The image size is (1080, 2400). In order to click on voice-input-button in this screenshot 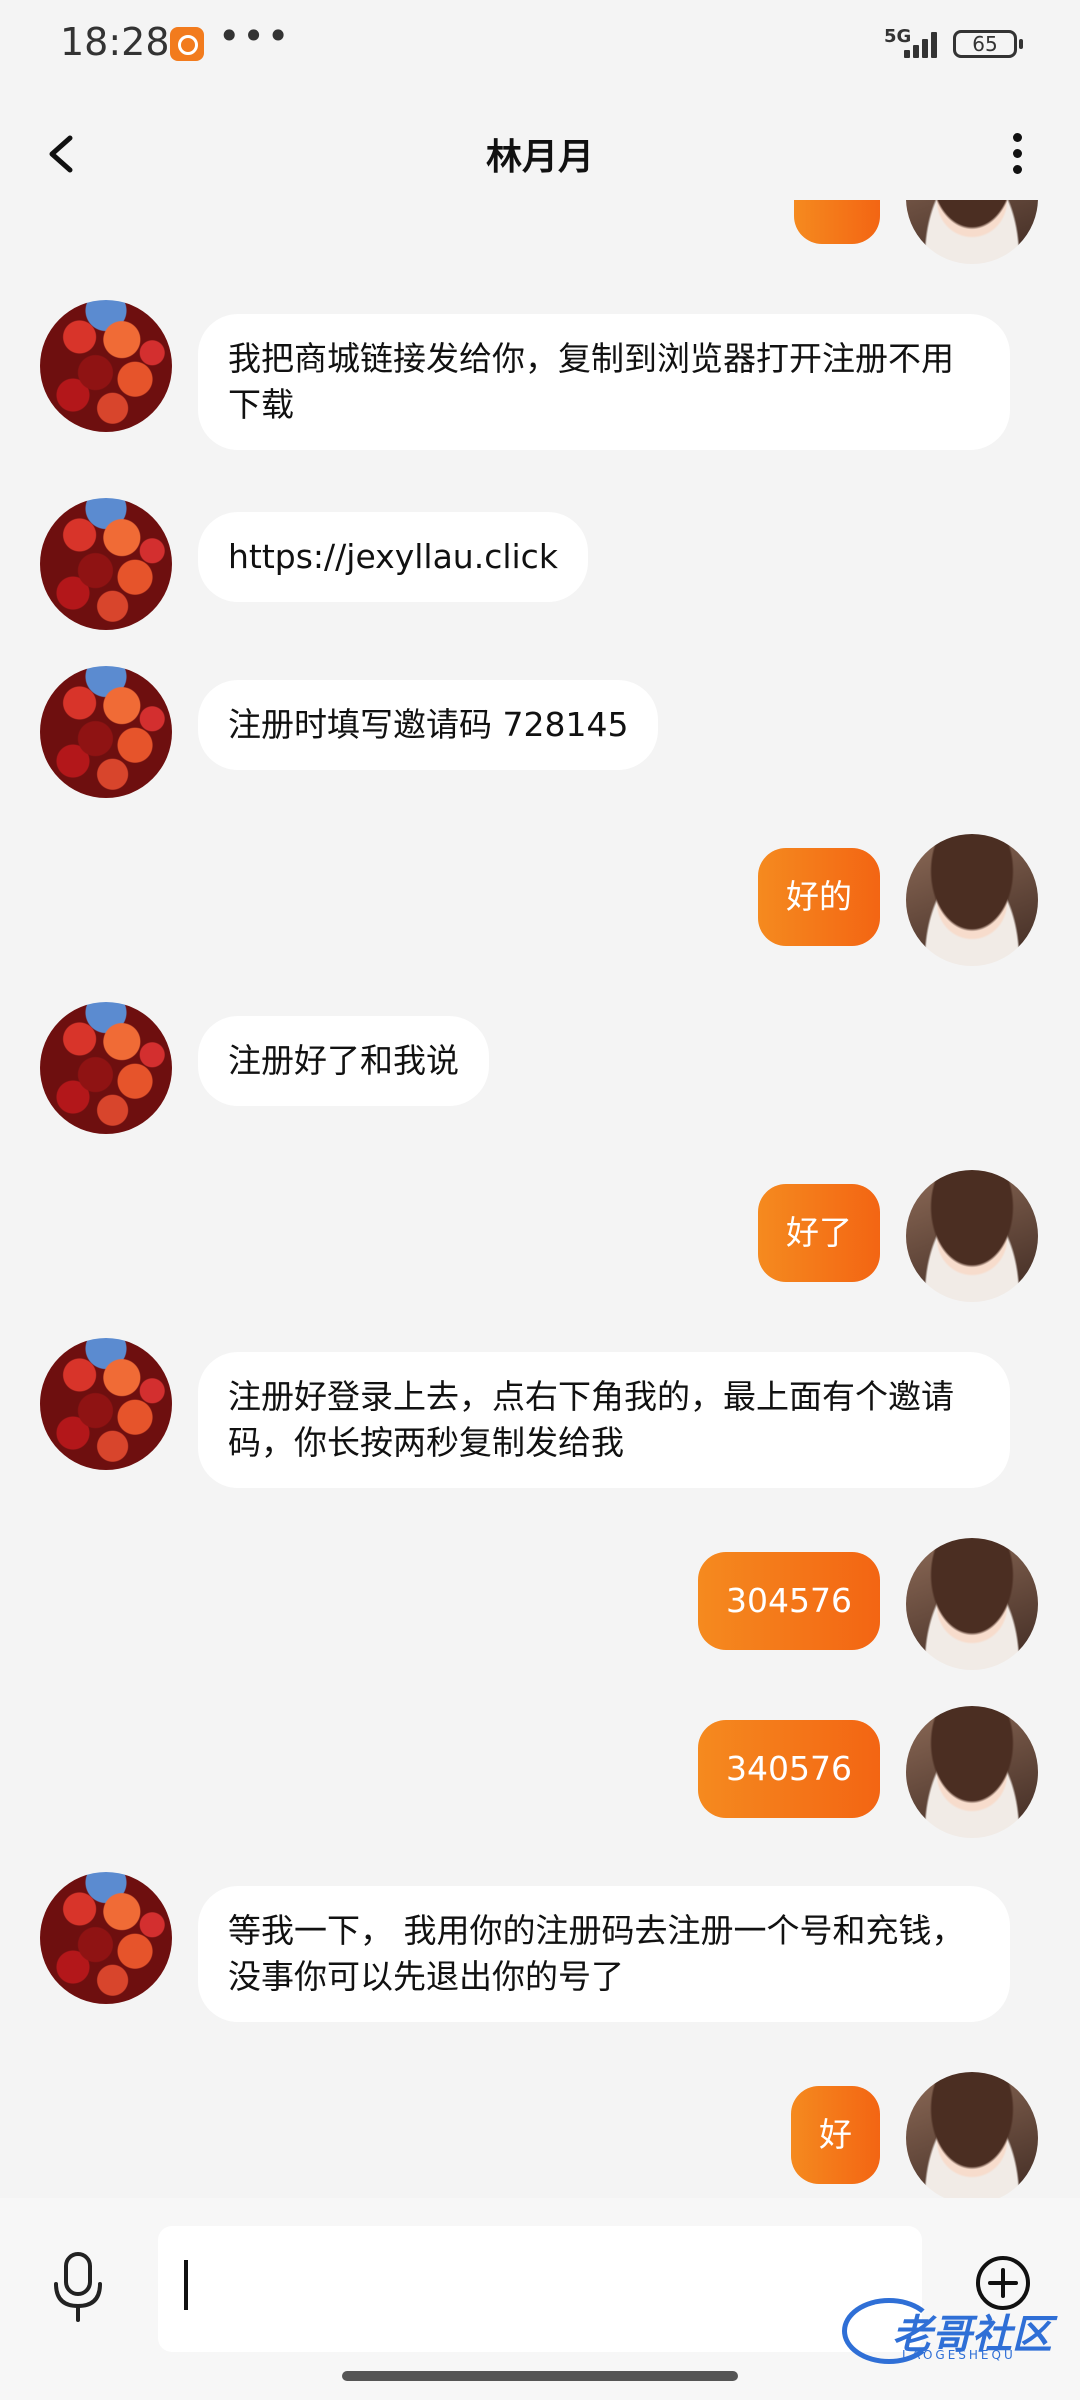, I will do `click(78, 2288)`.